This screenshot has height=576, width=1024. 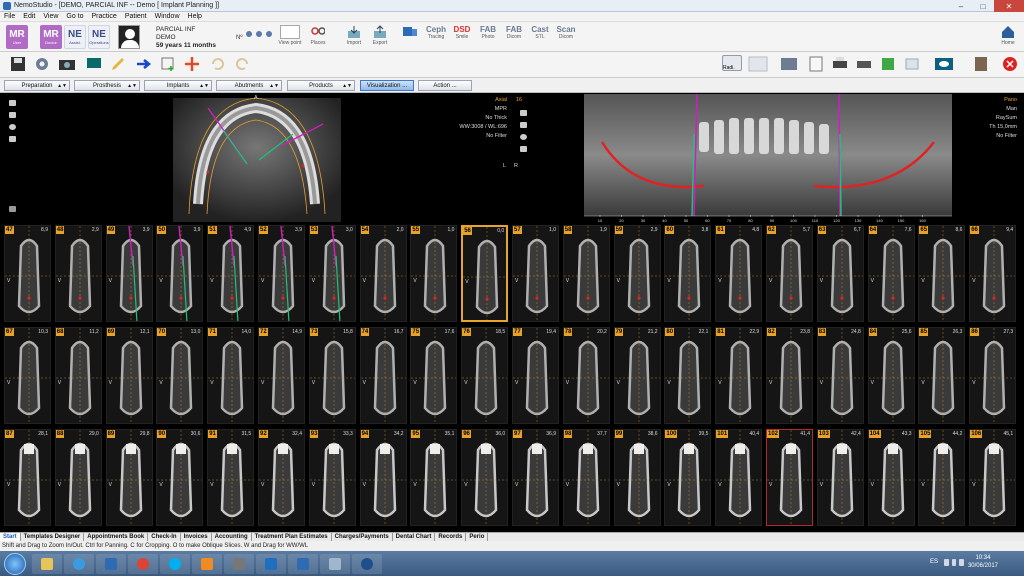 What do you see at coordinates (231, 273) in the screenshot?
I see `cross-section-slice: 51 4,9 V` at bounding box center [231, 273].